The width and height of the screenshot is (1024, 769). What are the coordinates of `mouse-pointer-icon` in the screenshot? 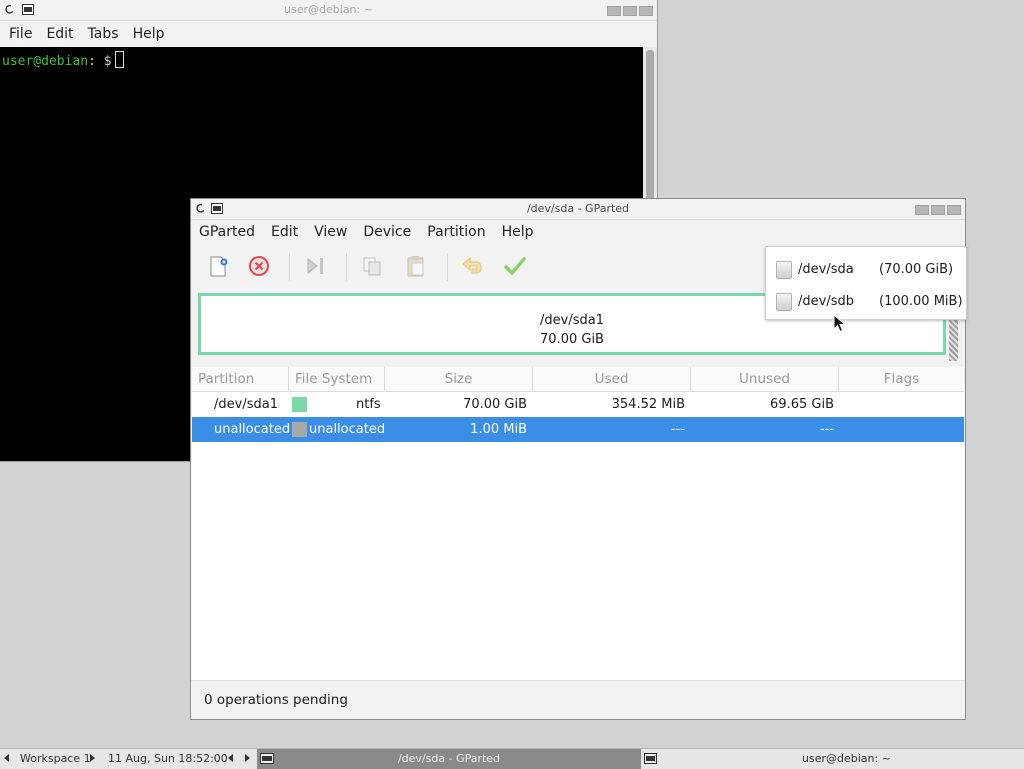 It's located at (840, 323).